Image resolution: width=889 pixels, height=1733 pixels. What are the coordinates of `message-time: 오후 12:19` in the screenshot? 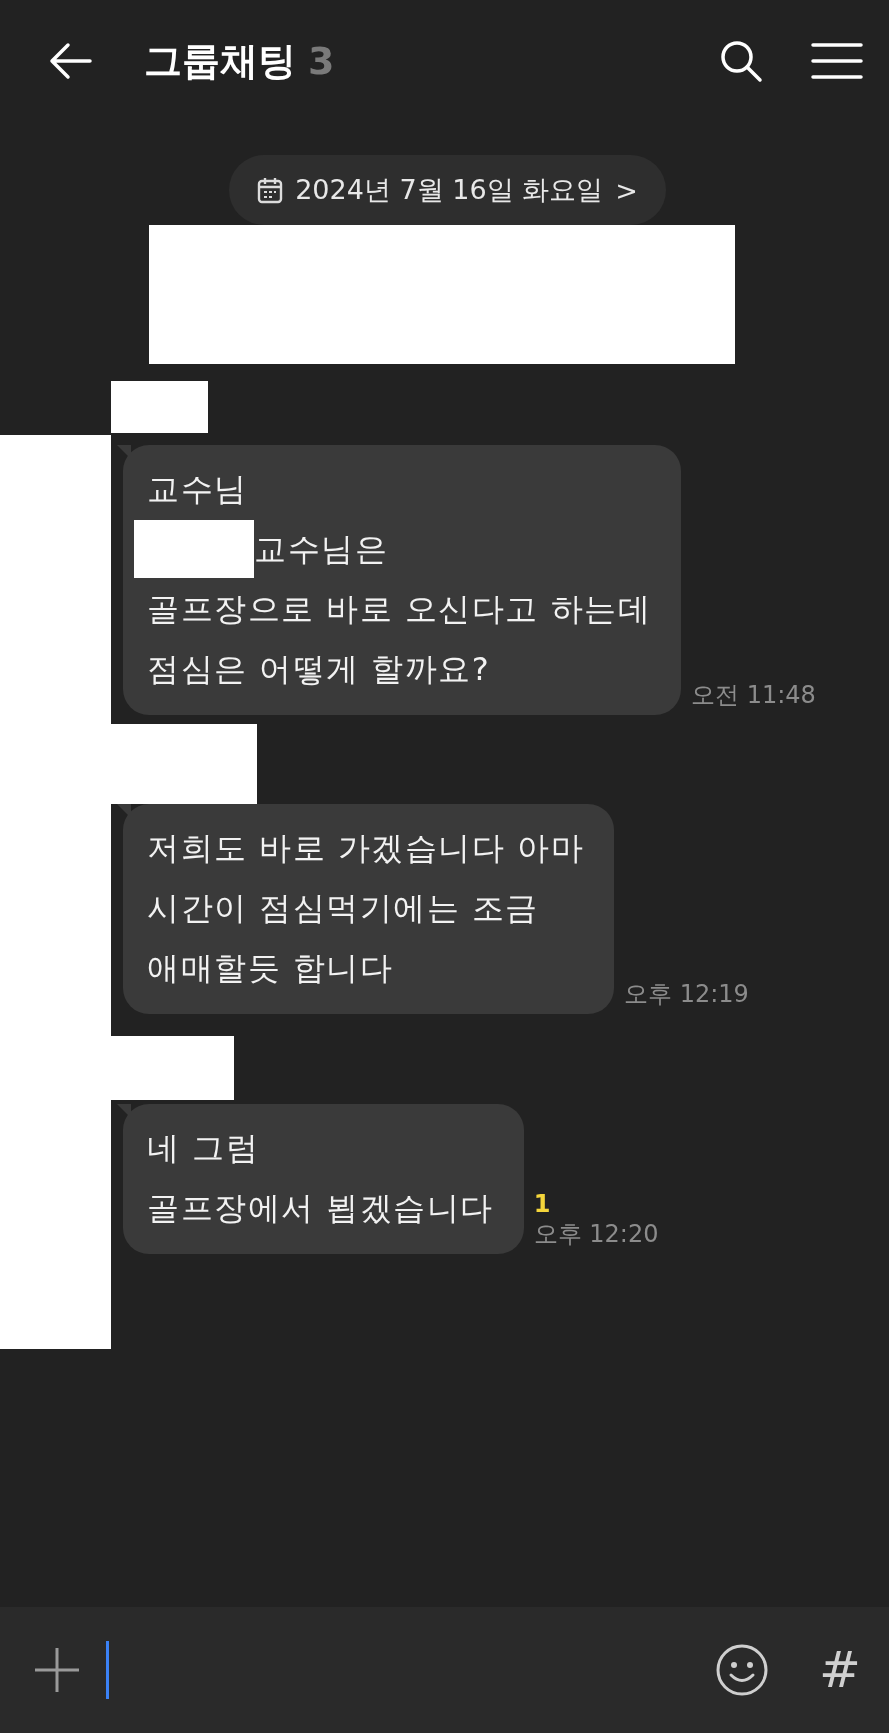 It's located at (686, 994).